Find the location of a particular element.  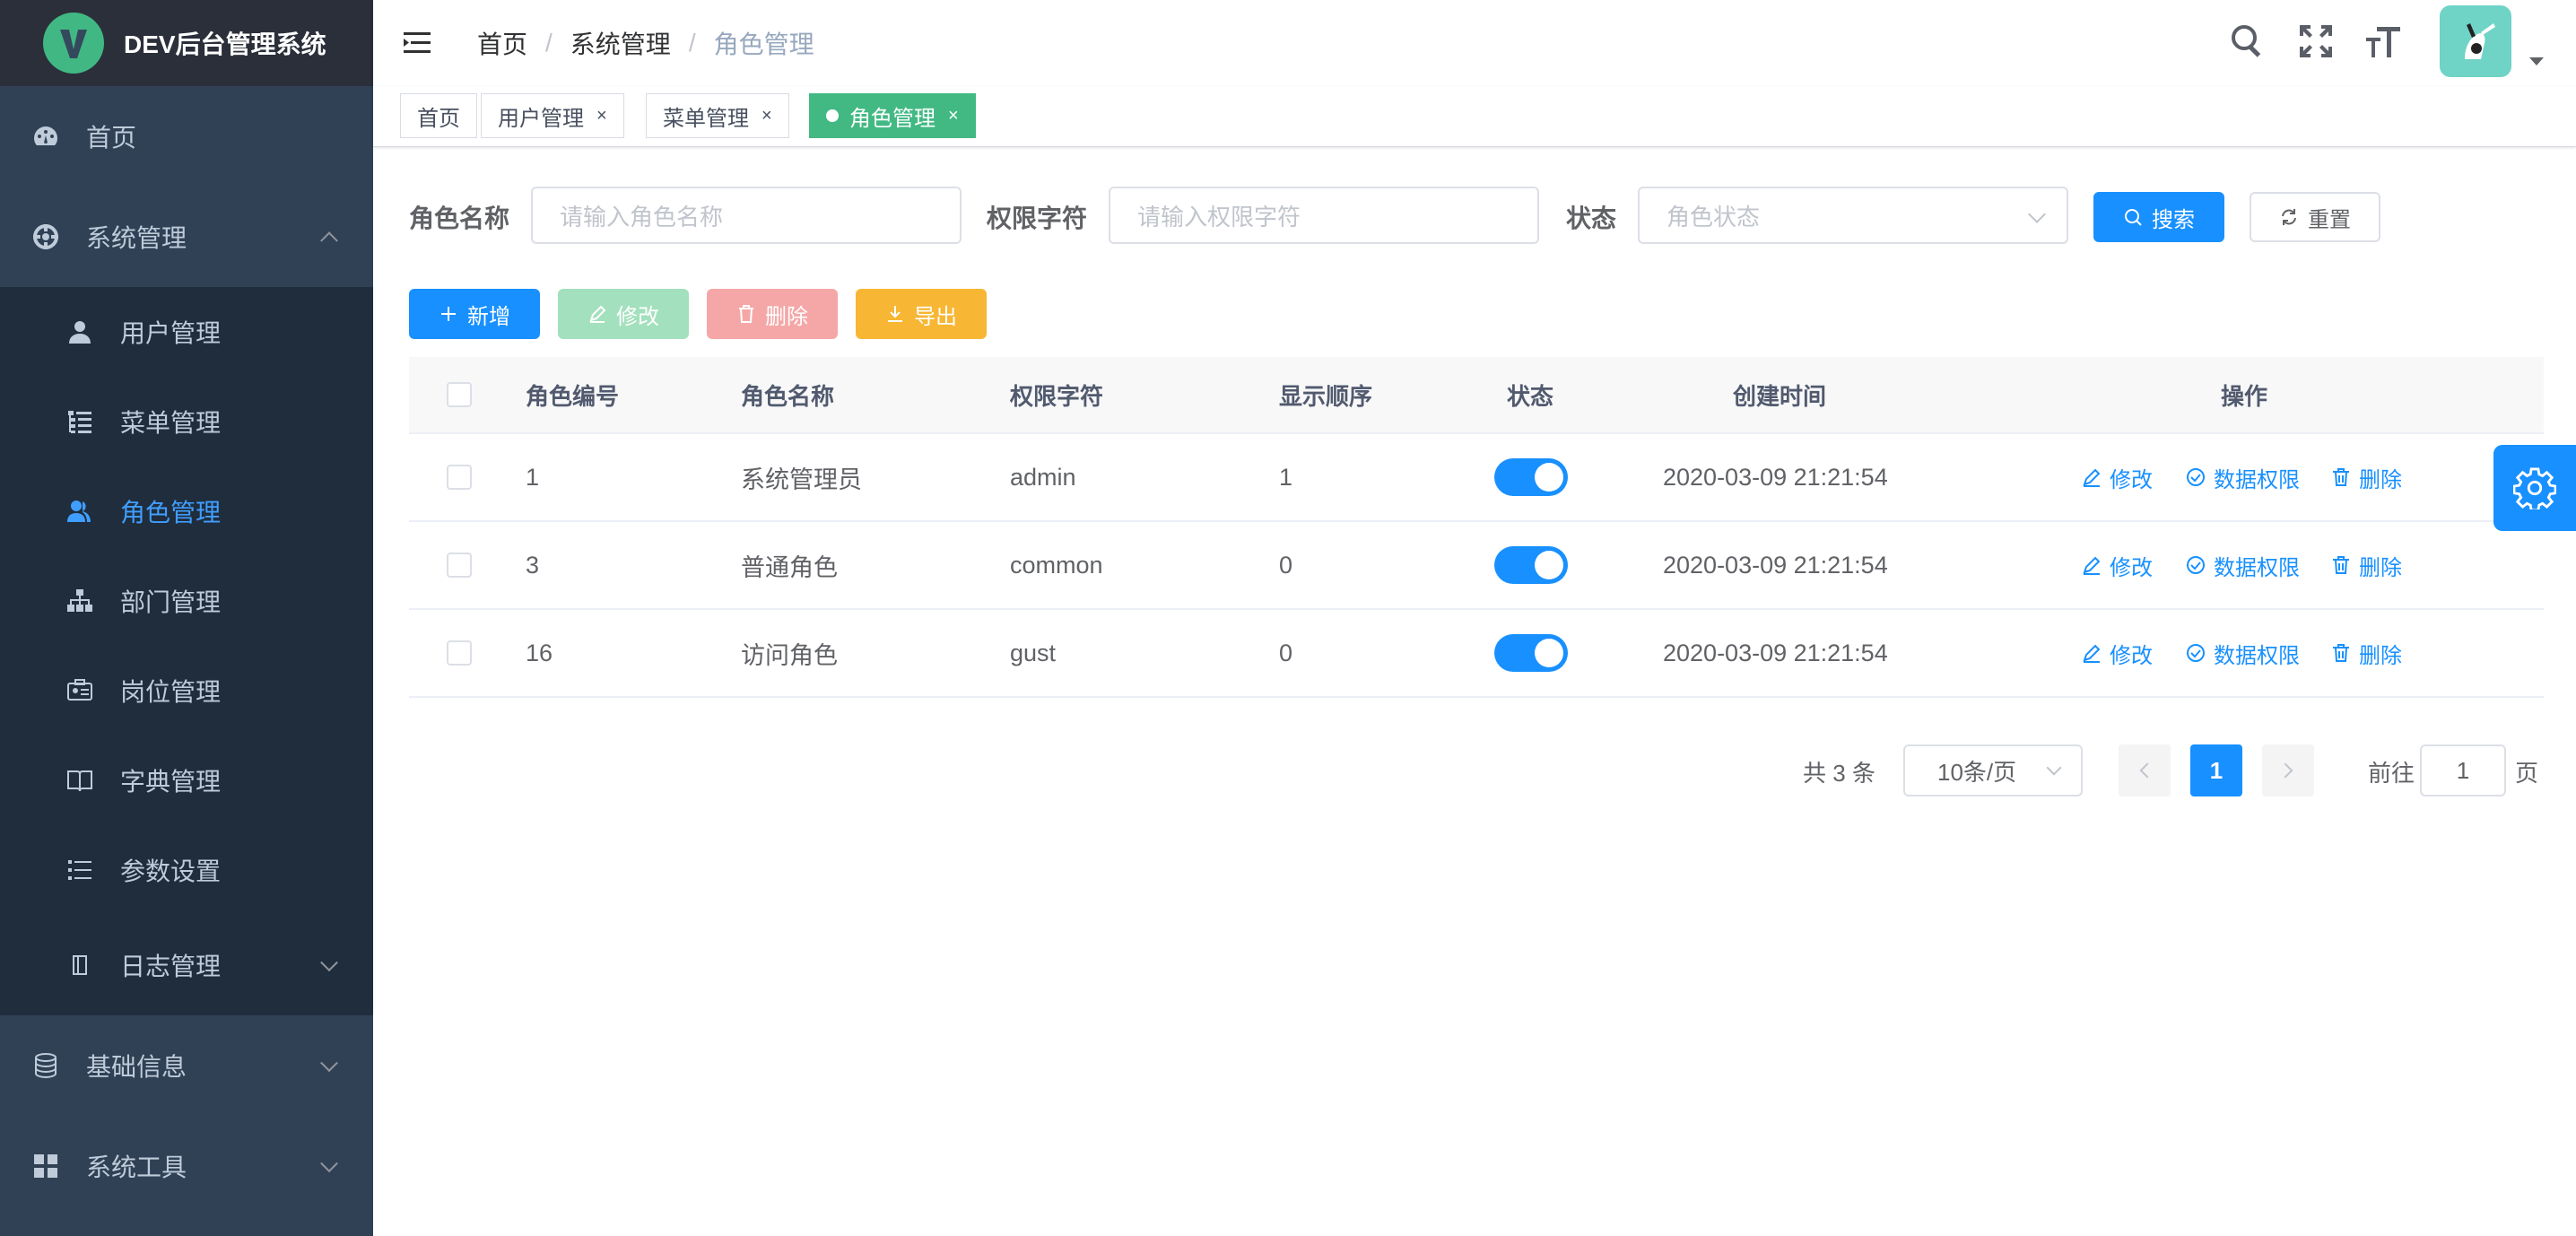

status-select: 角色状态 is located at coordinates (1853, 215).